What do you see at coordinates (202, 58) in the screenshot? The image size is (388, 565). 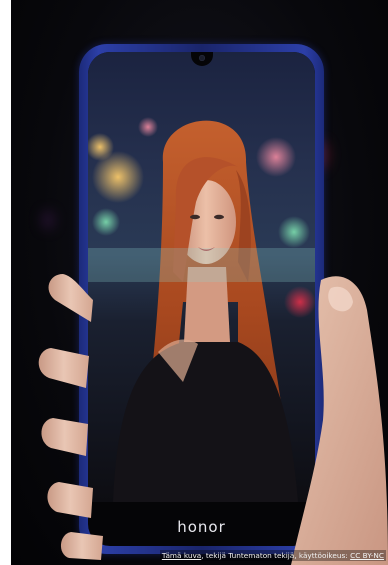 I see `front-camera-icon` at bounding box center [202, 58].